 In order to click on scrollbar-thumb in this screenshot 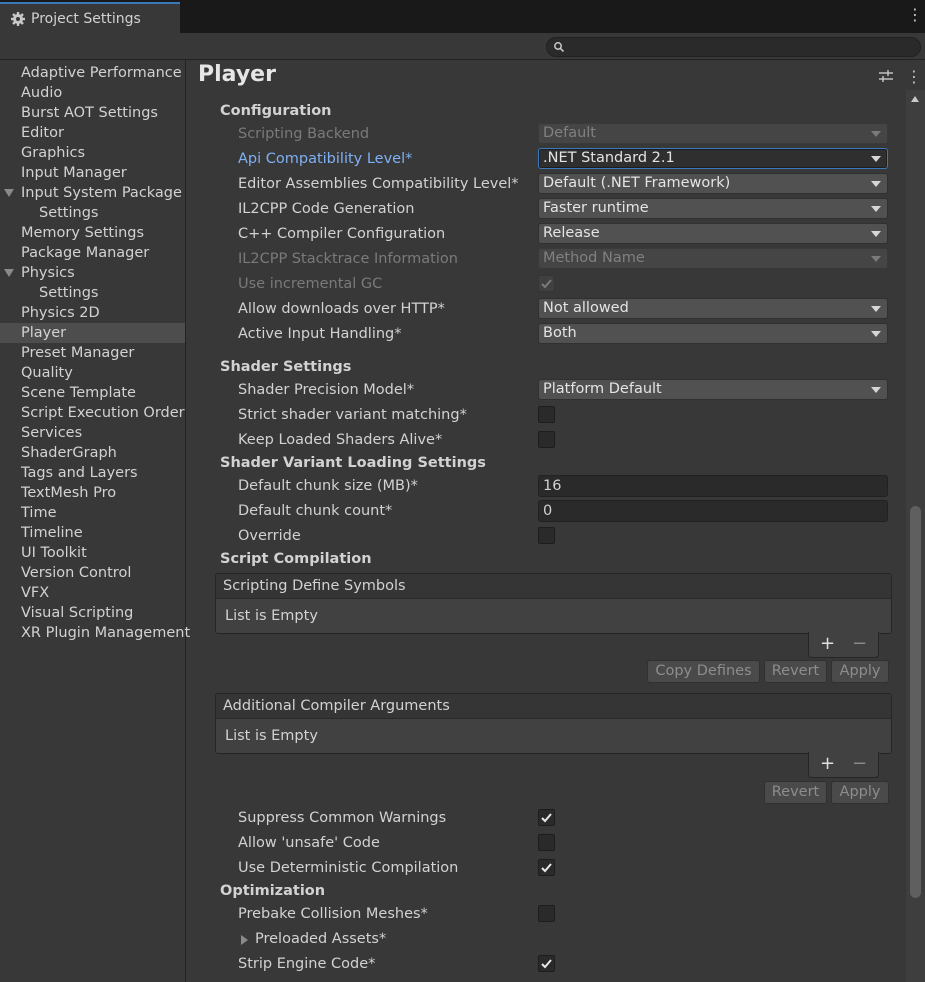, I will do `click(915, 702)`.